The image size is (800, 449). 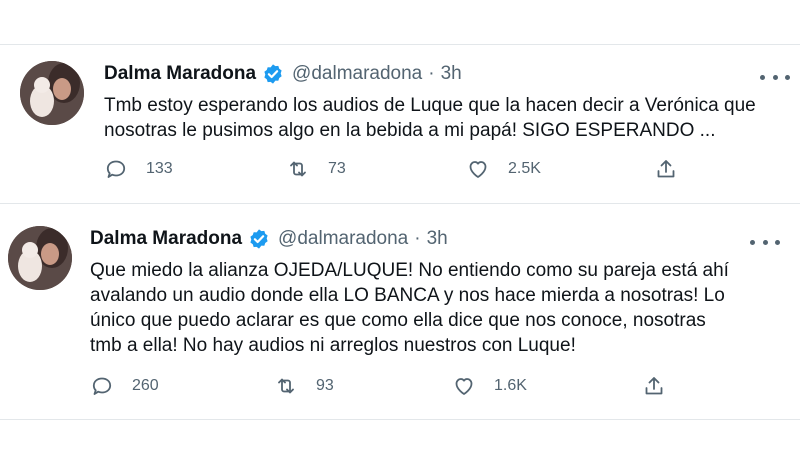 What do you see at coordinates (524, 168) in the screenshot?
I see `like-count: 2.5K` at bounding box center [524, 168].